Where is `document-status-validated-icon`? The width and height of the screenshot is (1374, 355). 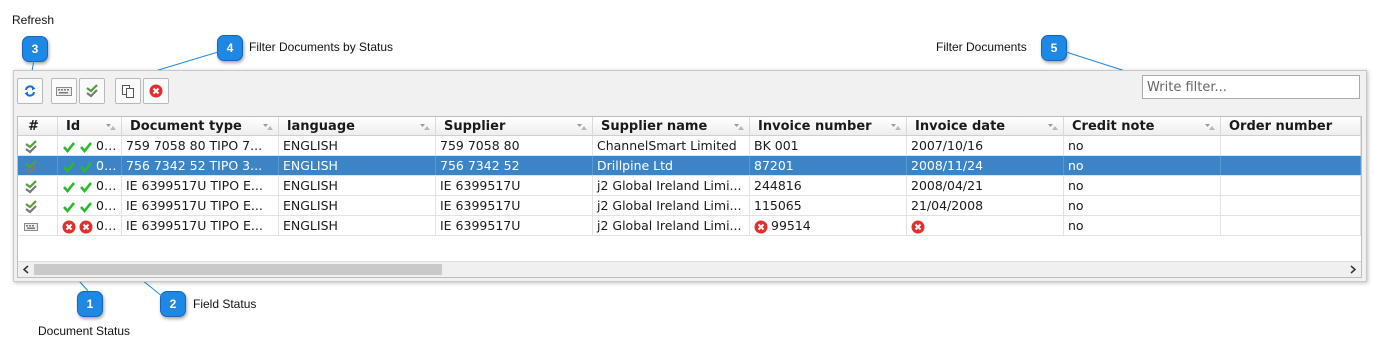
document-status-validated-icon is located at coordinates (31, 166).